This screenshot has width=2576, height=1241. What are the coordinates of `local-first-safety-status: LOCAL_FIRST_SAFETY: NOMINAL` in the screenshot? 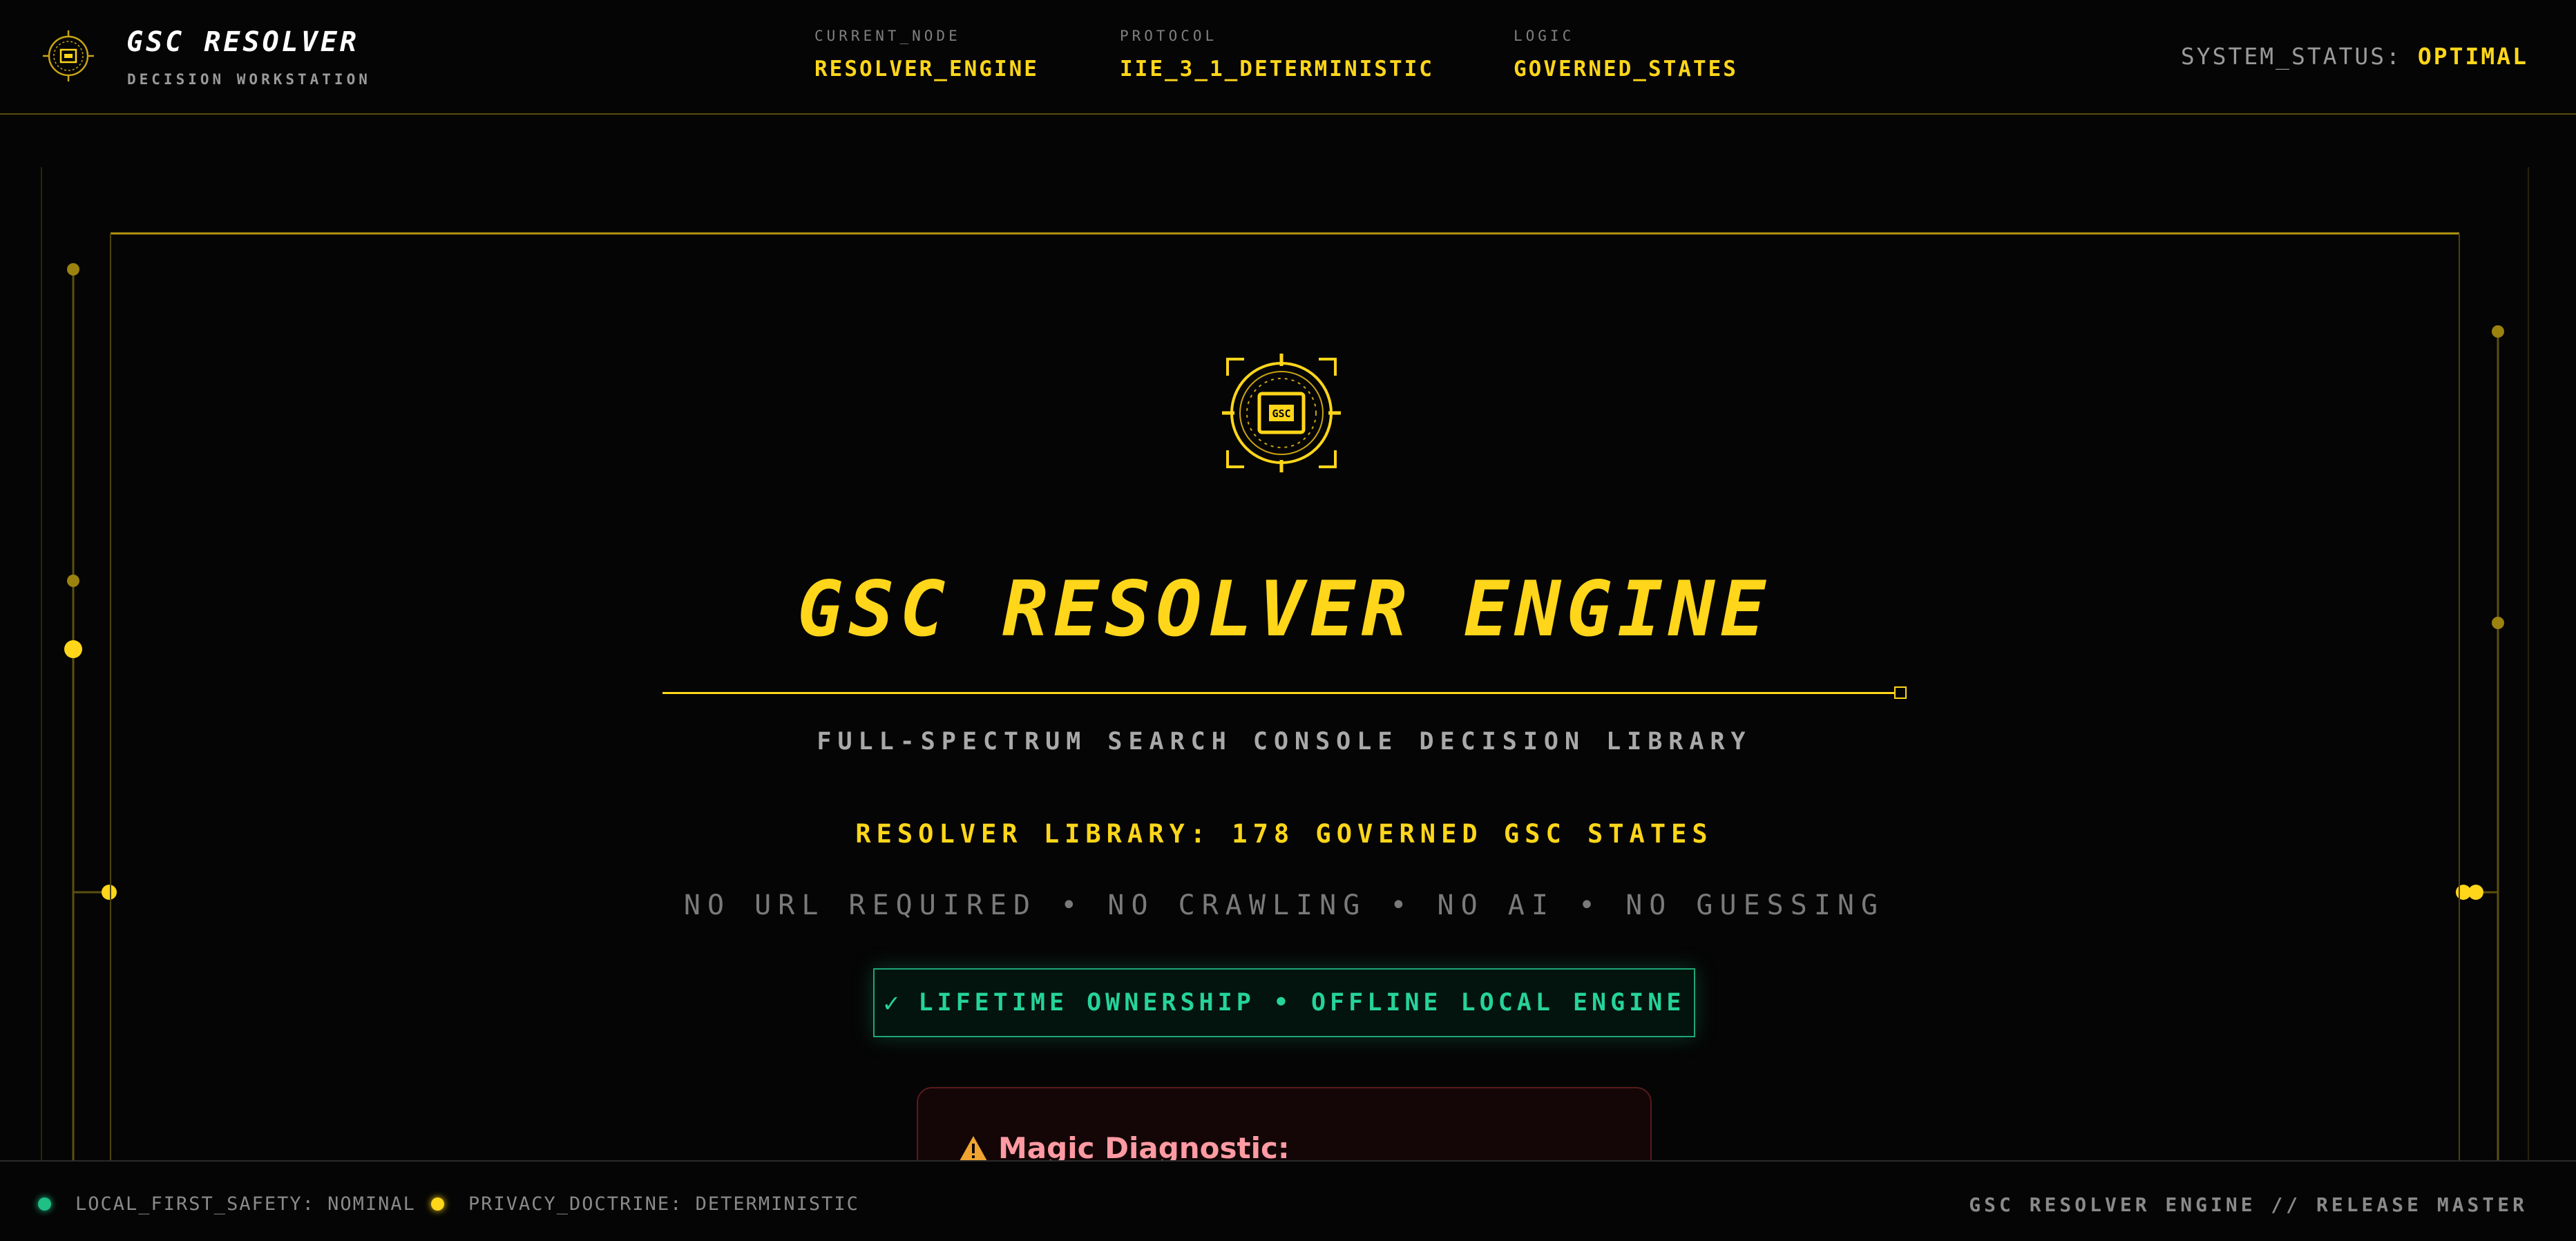 It's located at (227, 1204).